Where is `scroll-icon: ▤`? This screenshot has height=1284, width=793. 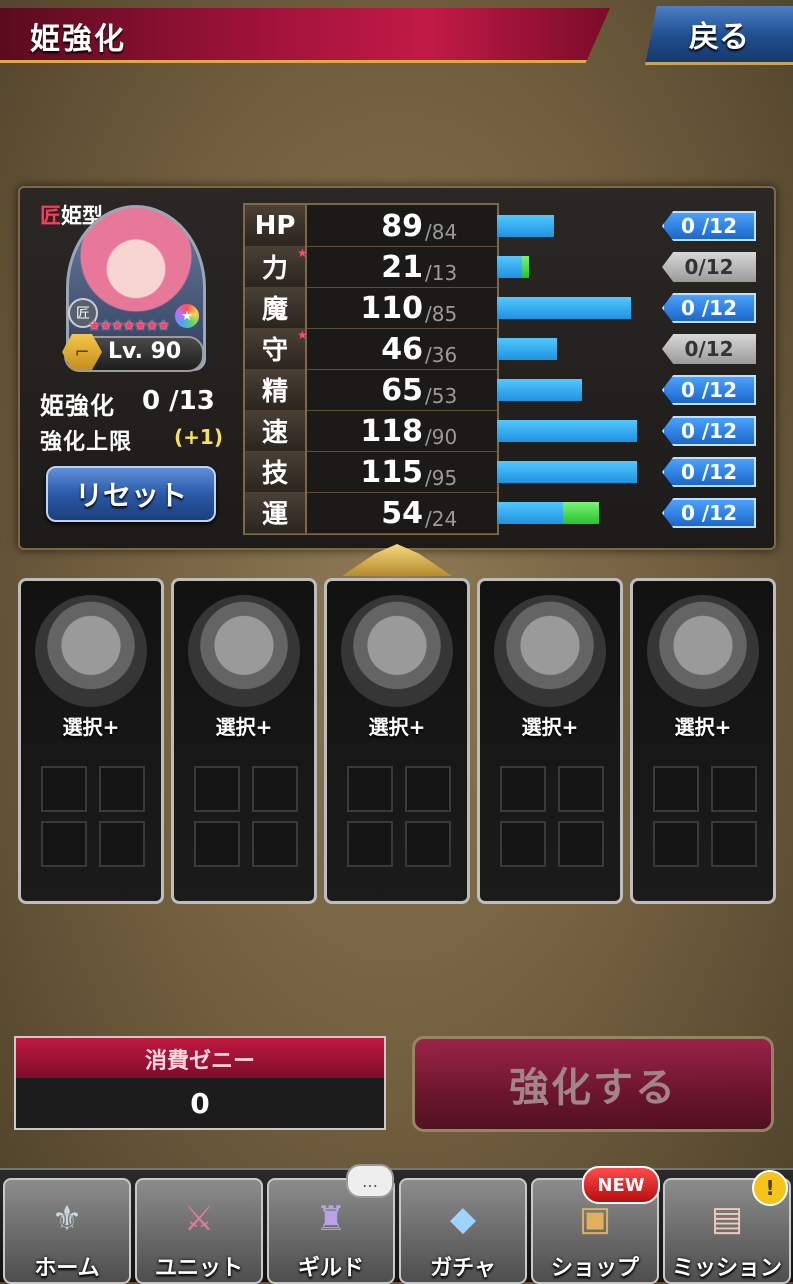 scroll-icon: ▤ is located at coordinates (727, 1219).